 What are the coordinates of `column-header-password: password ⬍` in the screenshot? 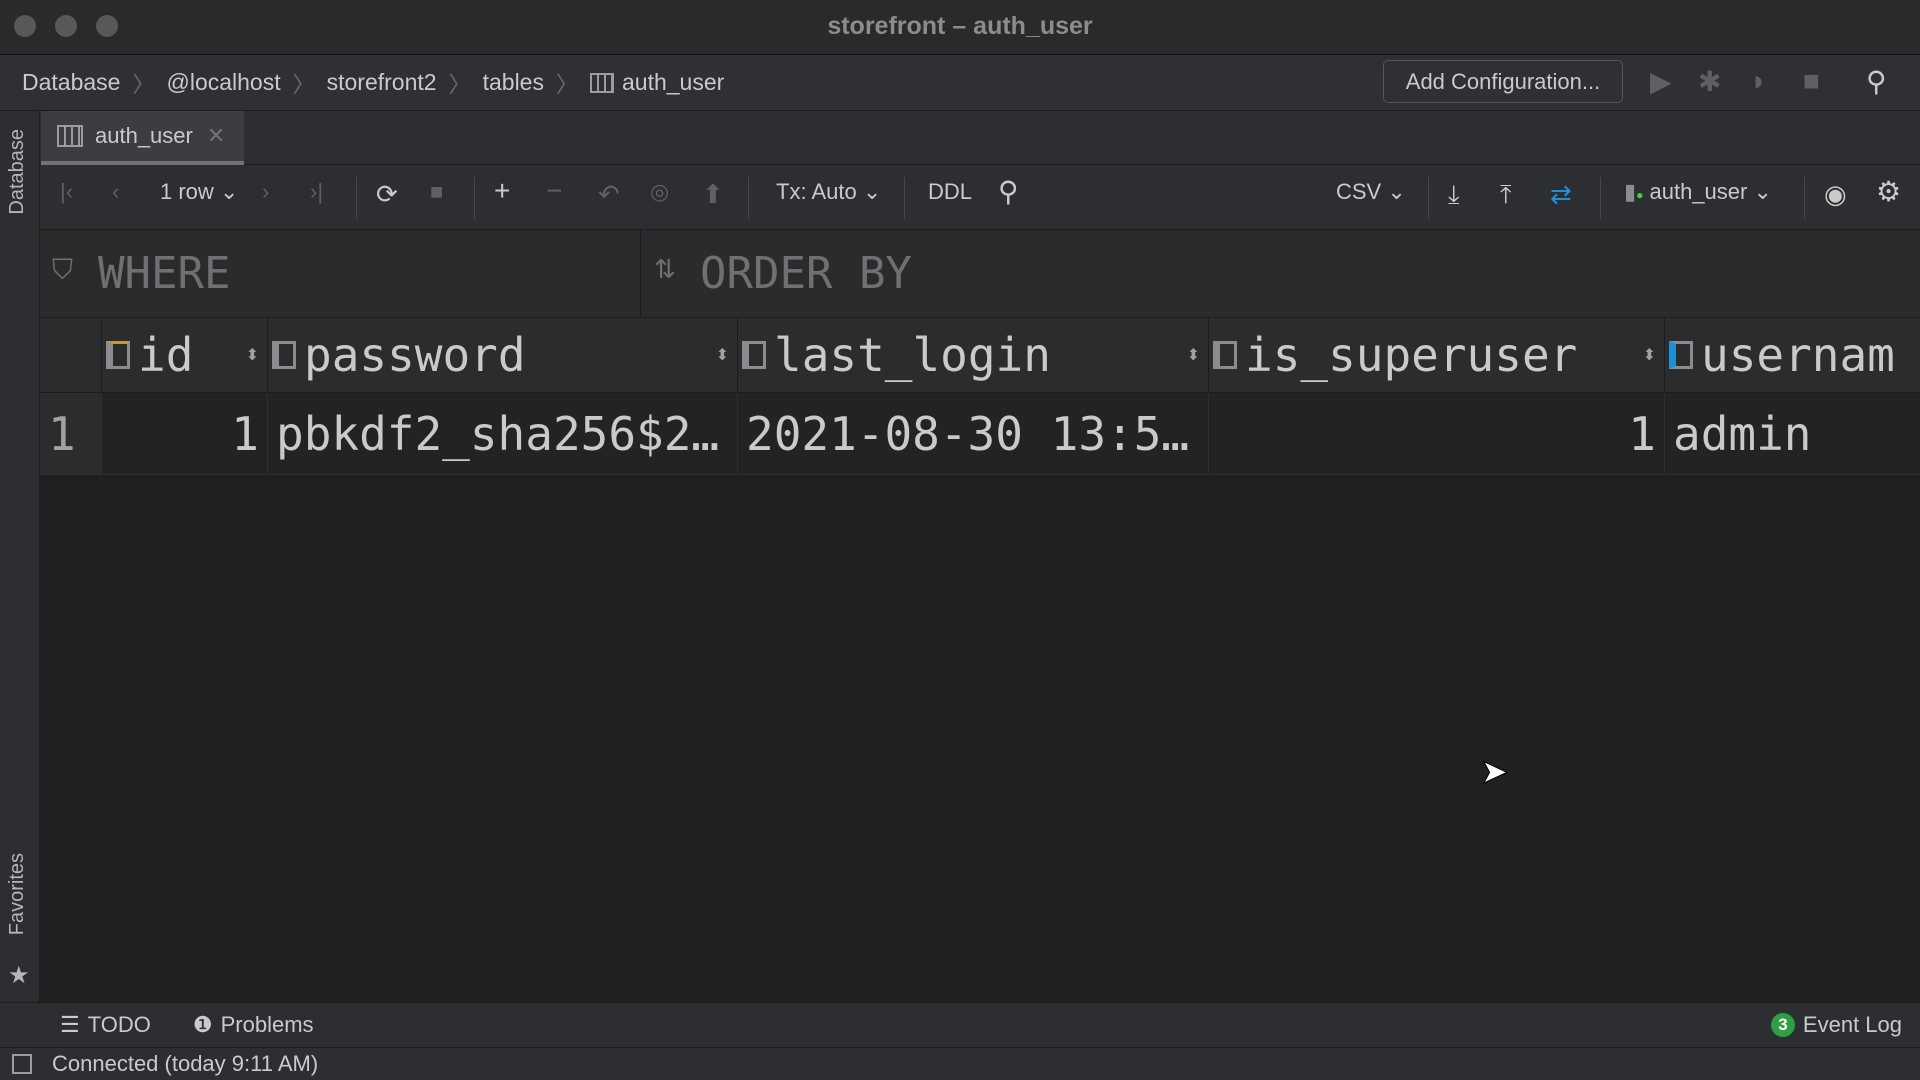 It's located at (503, 355).